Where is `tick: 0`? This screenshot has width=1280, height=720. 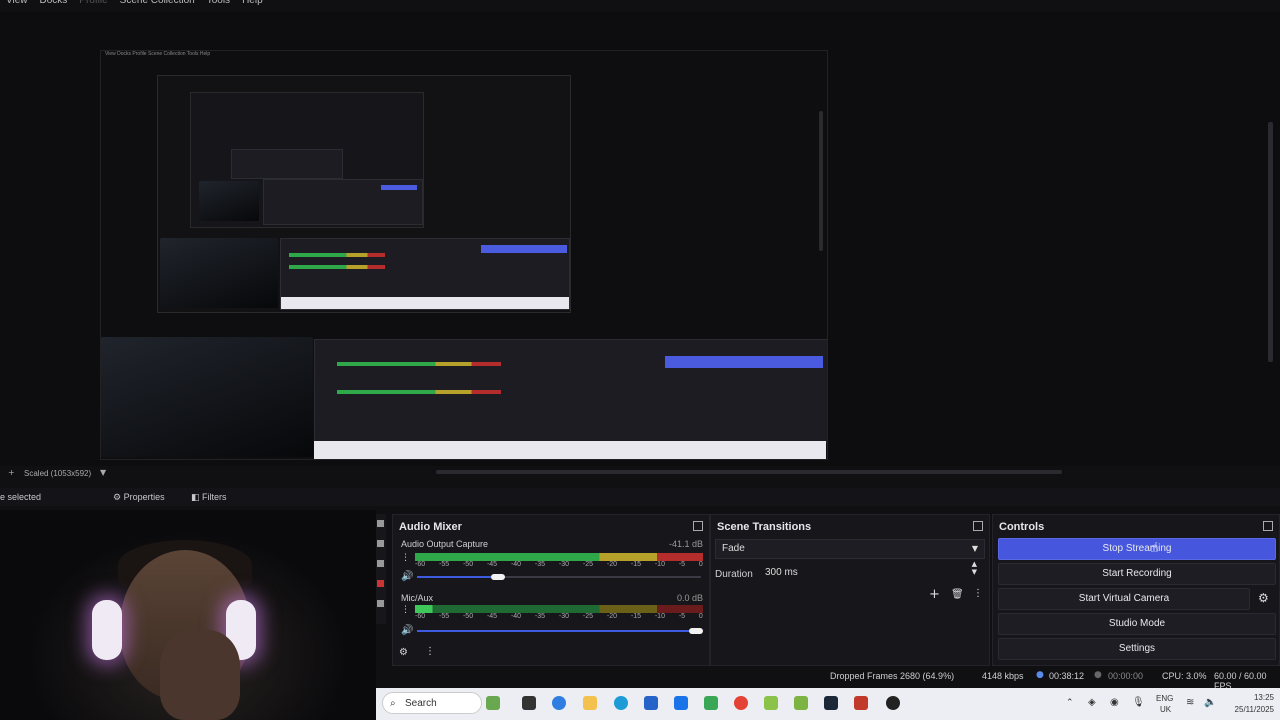
tick: 0 is located at coordinates (700, 616).